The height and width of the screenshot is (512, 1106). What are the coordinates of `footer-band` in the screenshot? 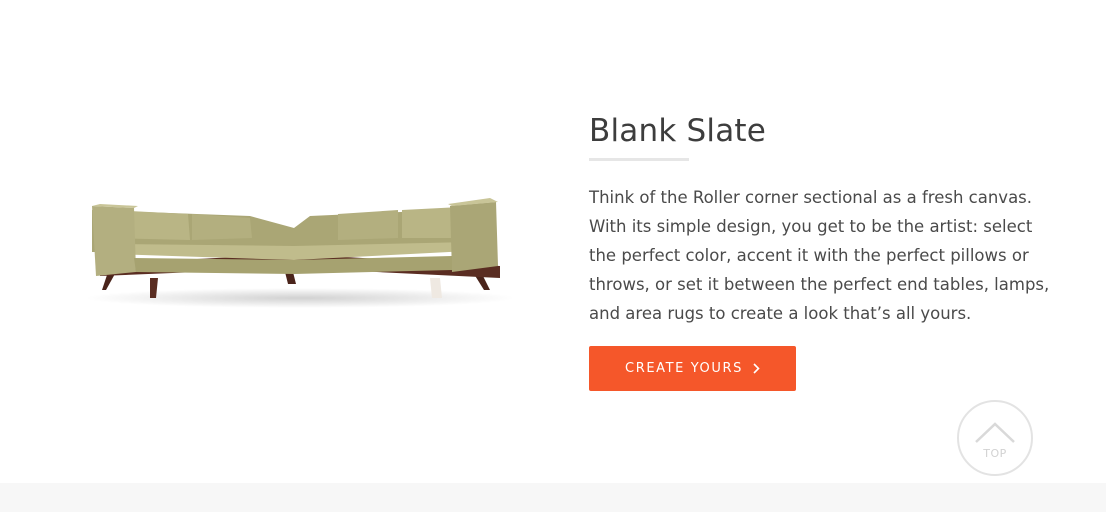 It's located at (553, 497).